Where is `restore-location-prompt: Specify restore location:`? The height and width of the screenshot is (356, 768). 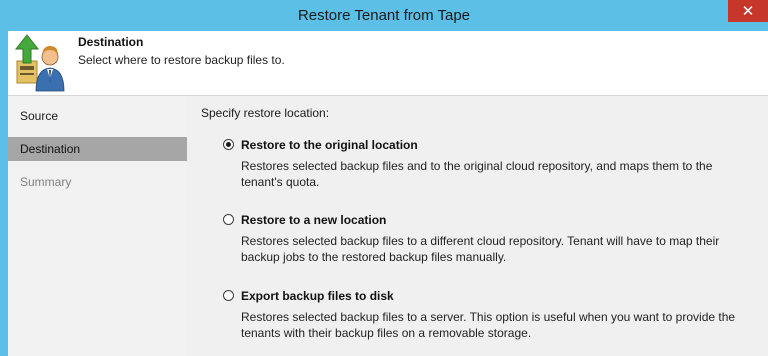
restore-location-prompt: Specify restore location: is located at coordinates (265, 113).